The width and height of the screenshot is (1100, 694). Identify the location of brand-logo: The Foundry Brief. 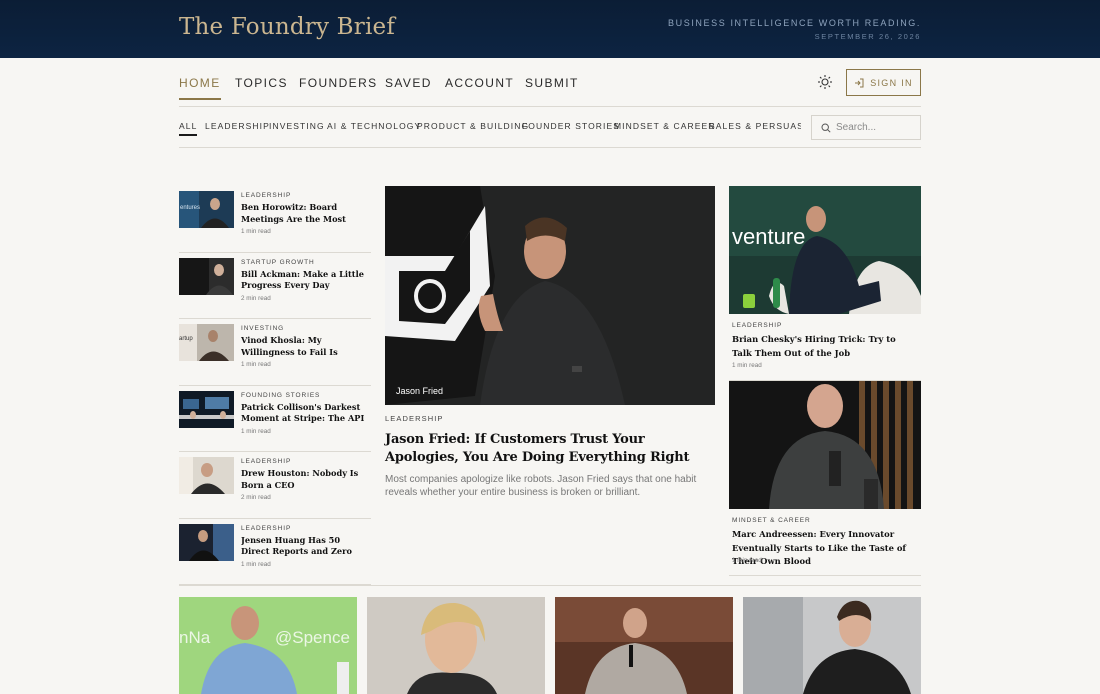
(287, 27).